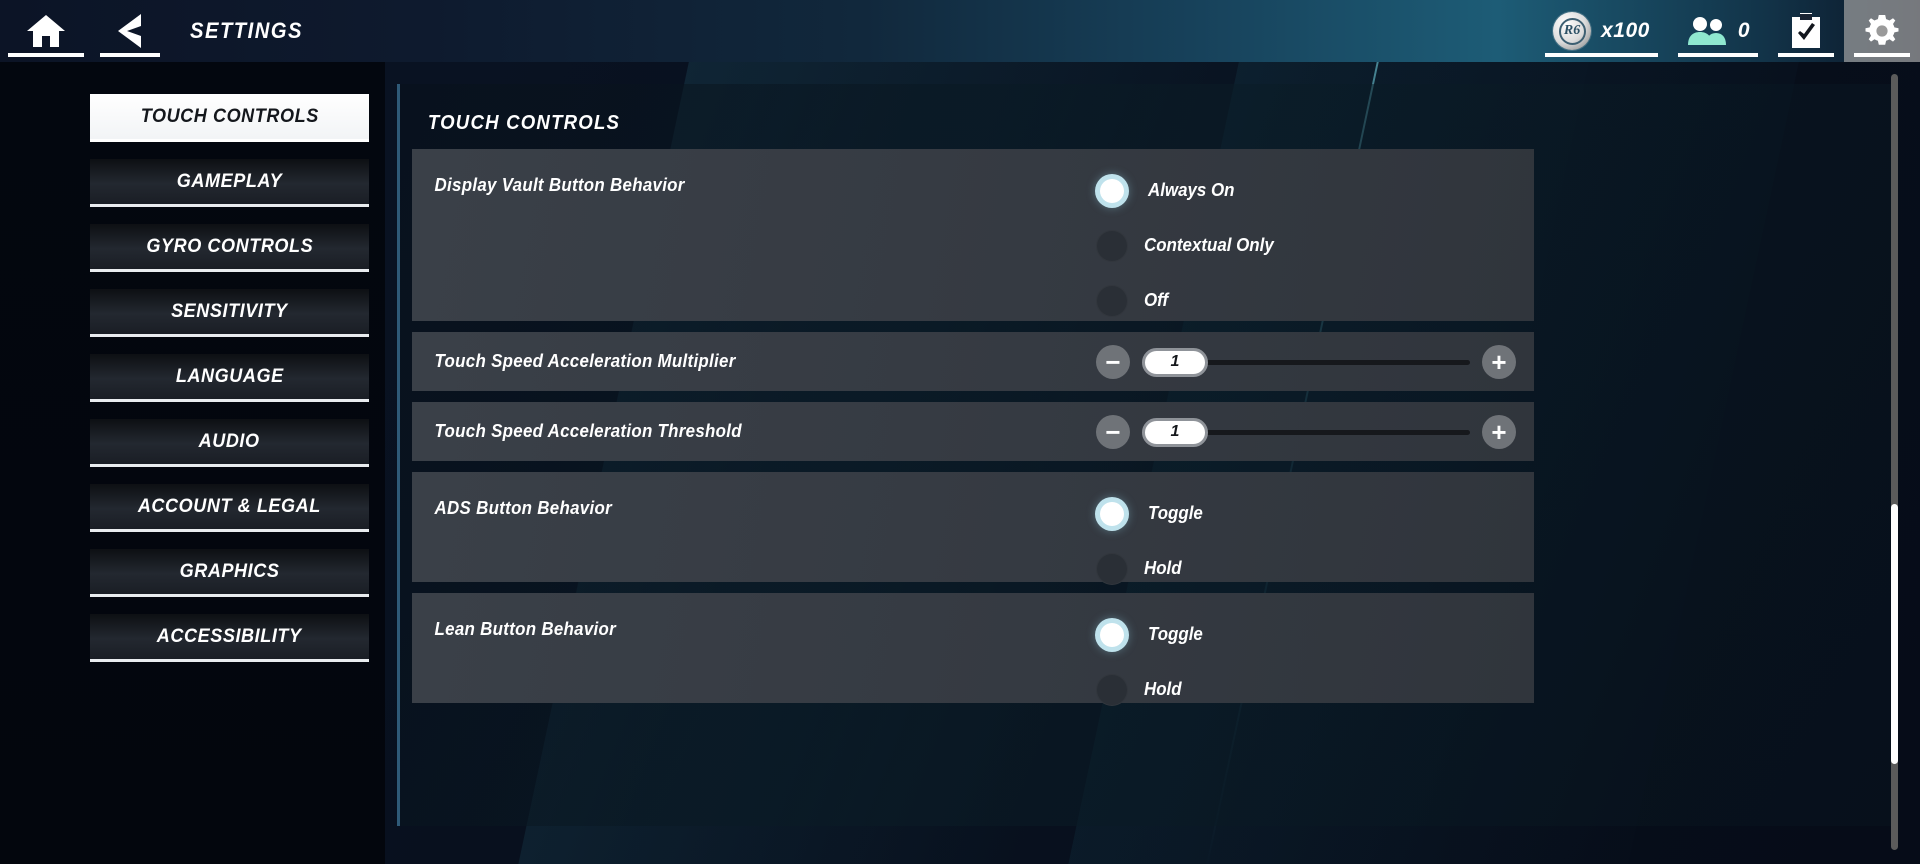 The height and width of the screenshot is (864, 1920). Describe the element at coordinates (523, 508) in the screenshot. I see `setting-label: ADS Button Behavior` at that location.